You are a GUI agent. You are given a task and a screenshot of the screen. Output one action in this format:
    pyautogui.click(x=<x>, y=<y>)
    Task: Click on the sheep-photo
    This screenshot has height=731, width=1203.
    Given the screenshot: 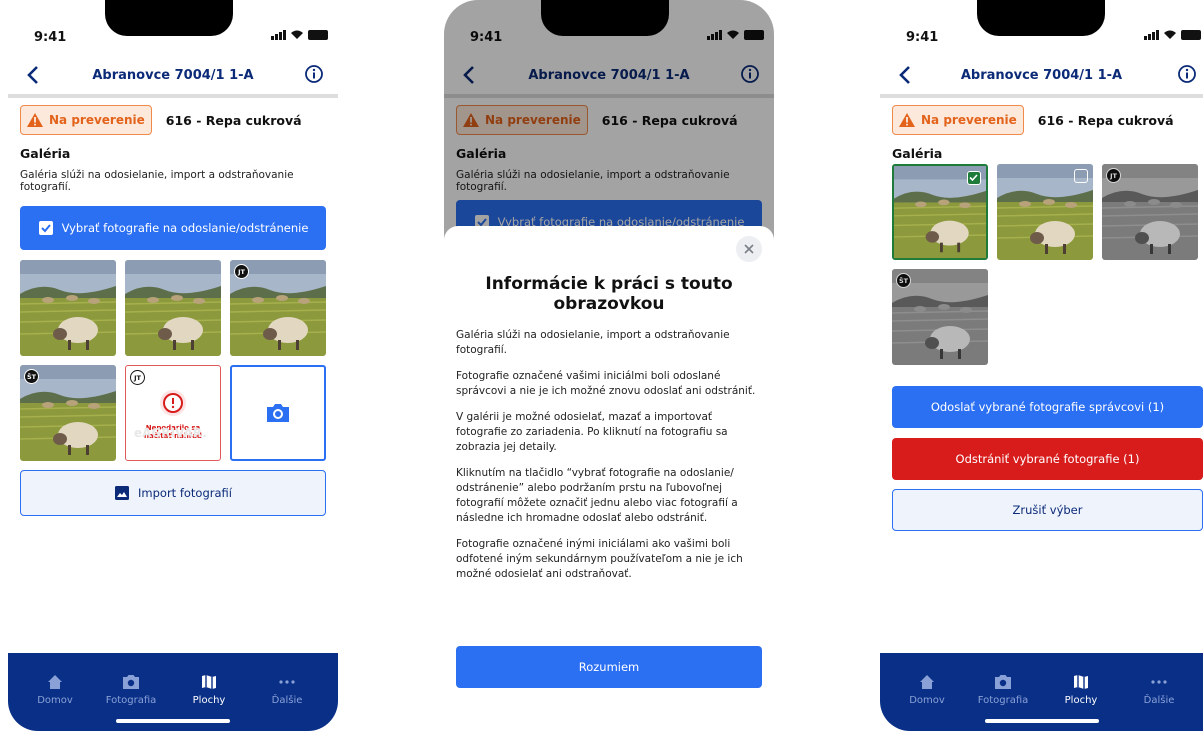 What is the action you would take?
    pyautogui.click(x=68, y=308)
    